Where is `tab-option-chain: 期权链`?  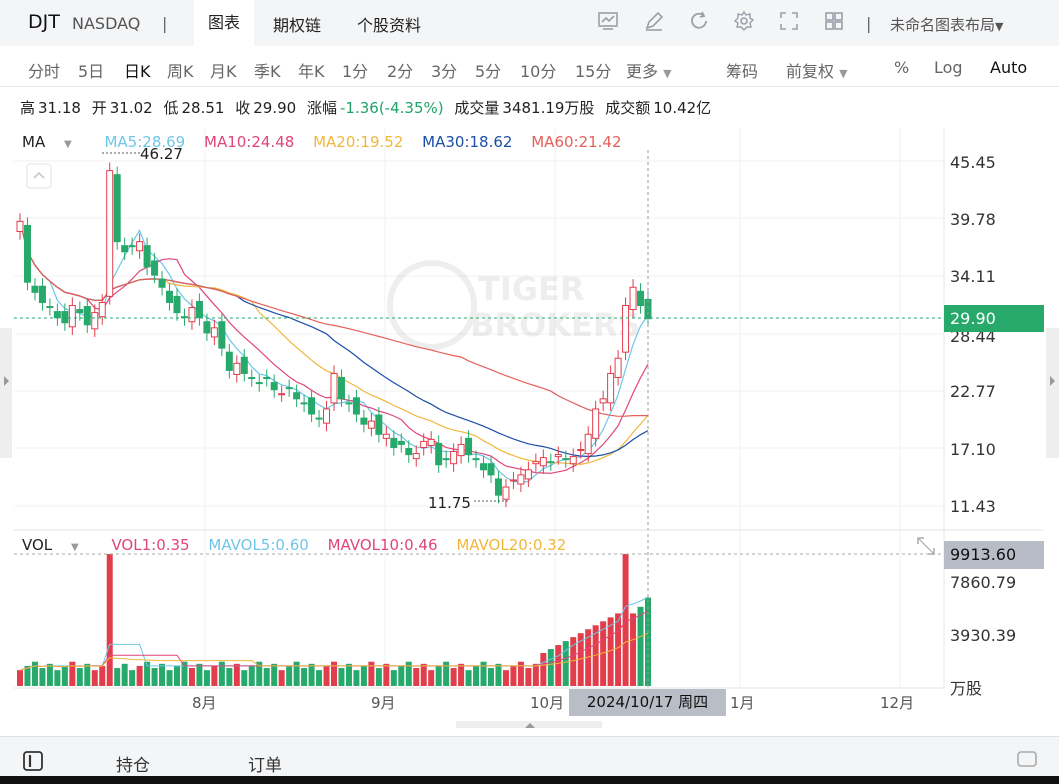
tab-option-chain: 期权链 is located at coordinates (297, 24).